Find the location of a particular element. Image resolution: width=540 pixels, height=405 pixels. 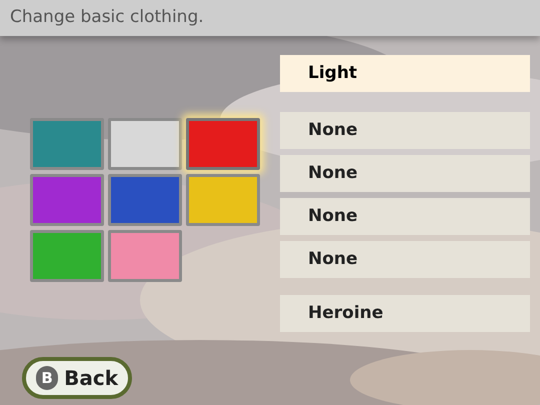

back-label: Back is located at coordinates (91, 378).